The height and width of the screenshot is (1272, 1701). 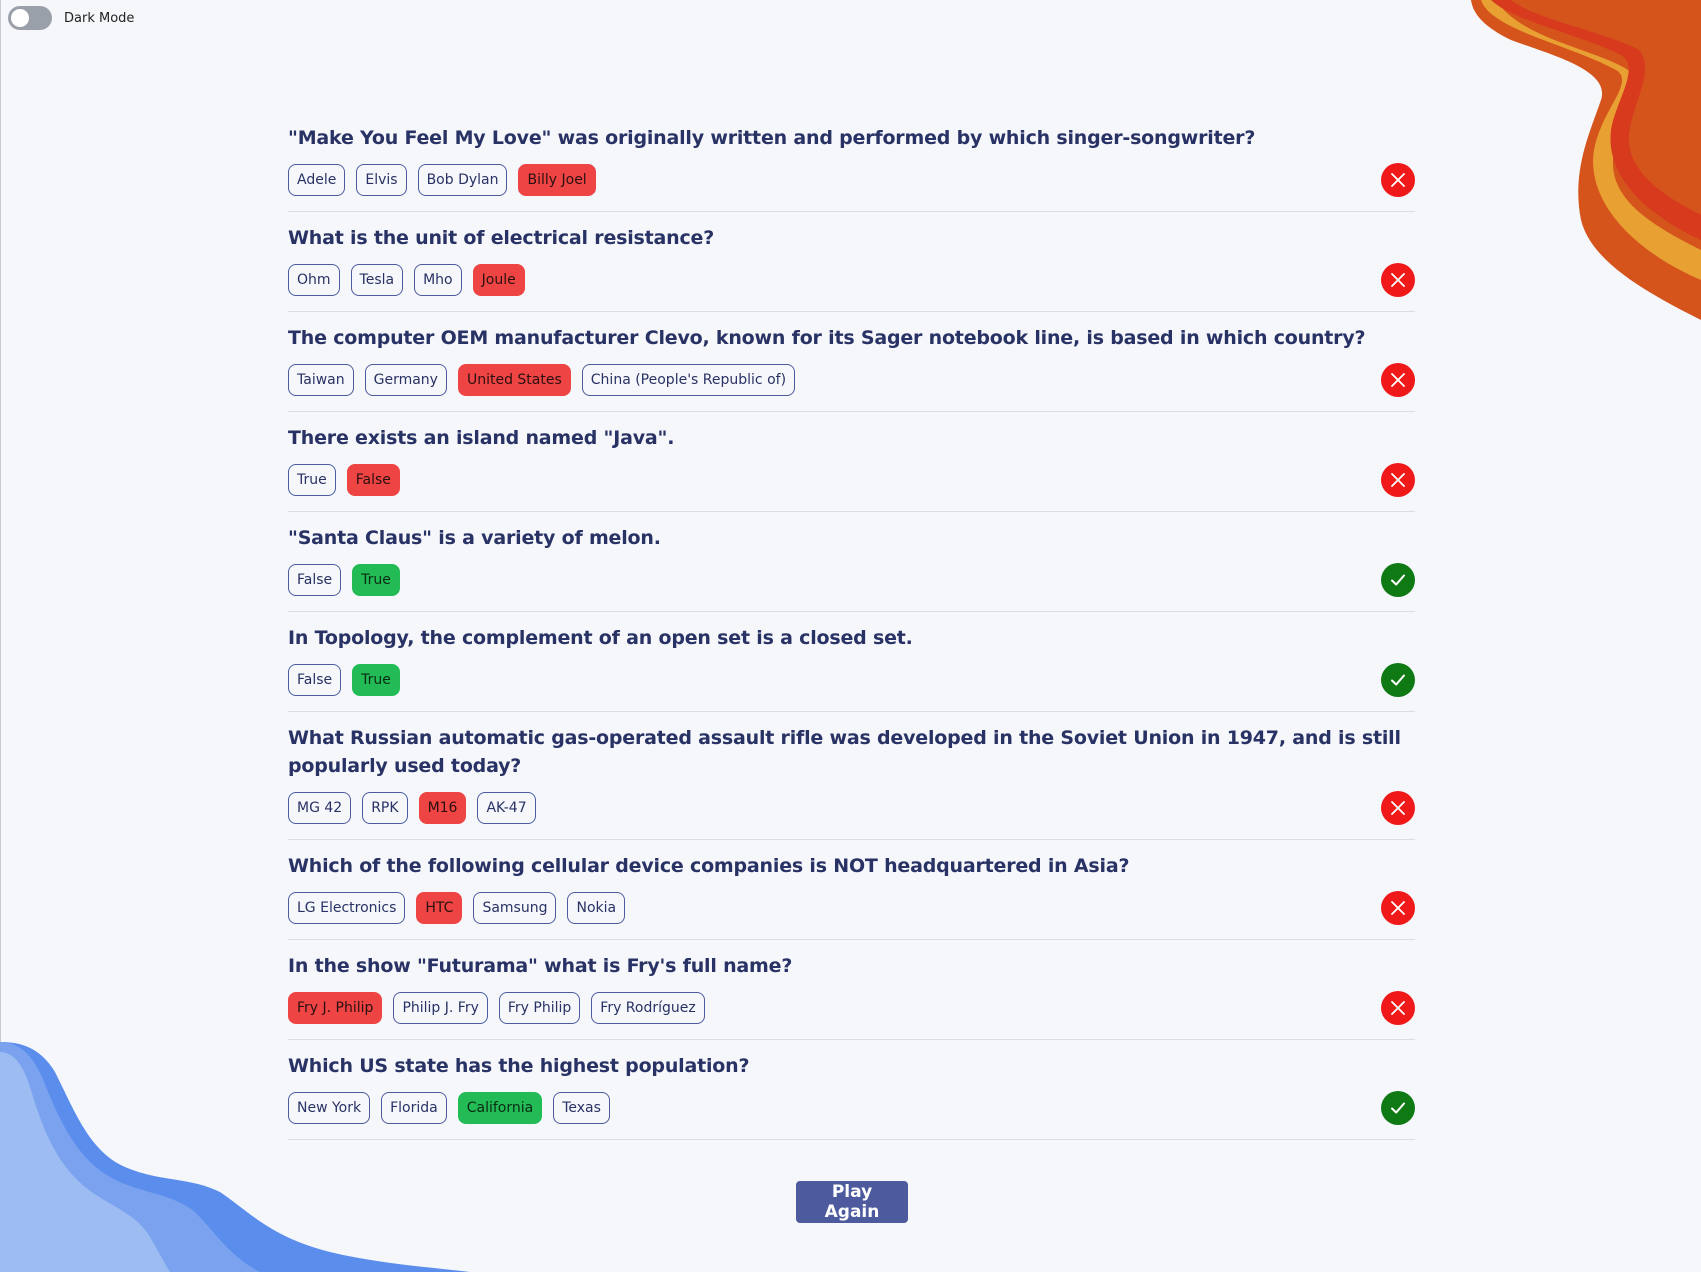 I want to click on answer-option: Elvis, so click(x=381, y=180).